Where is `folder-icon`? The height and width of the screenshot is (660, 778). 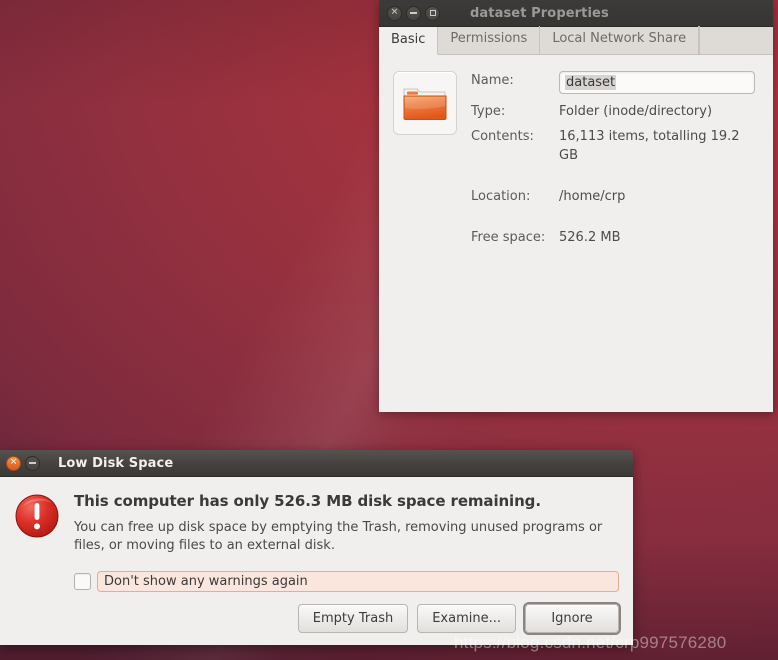 folder-icon is located at coordinates (425, 104).